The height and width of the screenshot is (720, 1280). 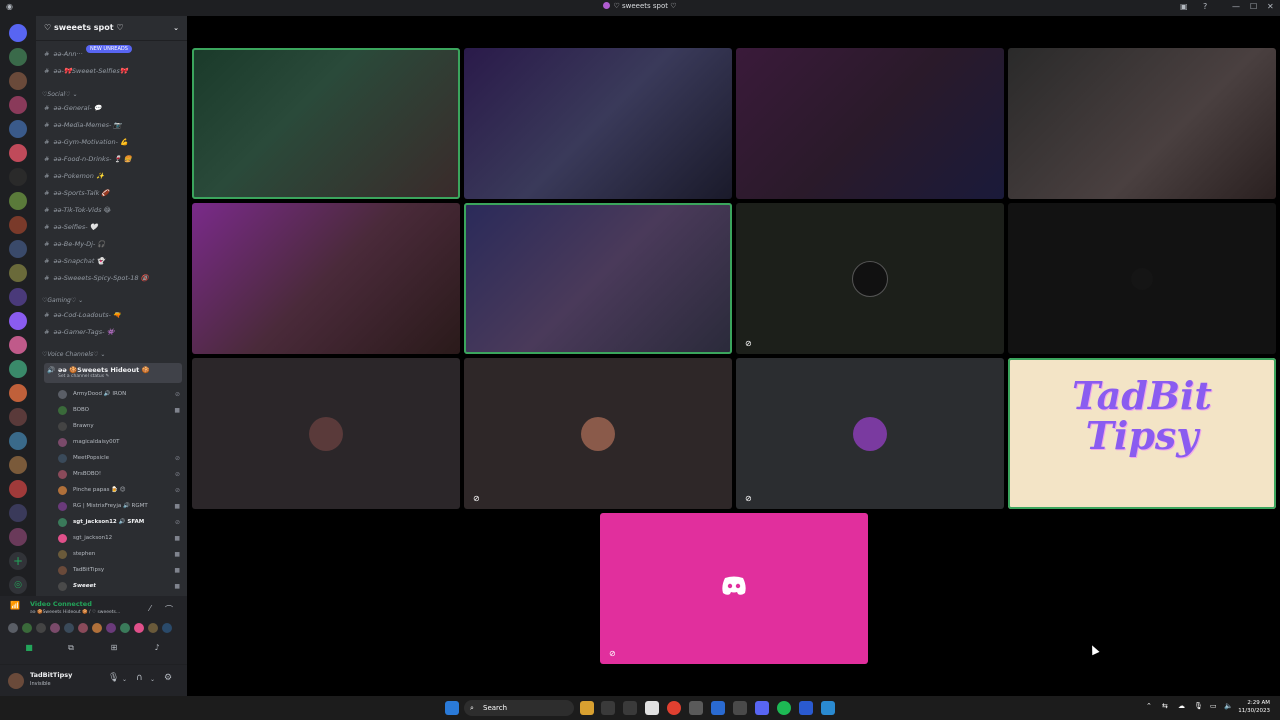 I want to click on chrome-icon, so click(x=674, y=708).